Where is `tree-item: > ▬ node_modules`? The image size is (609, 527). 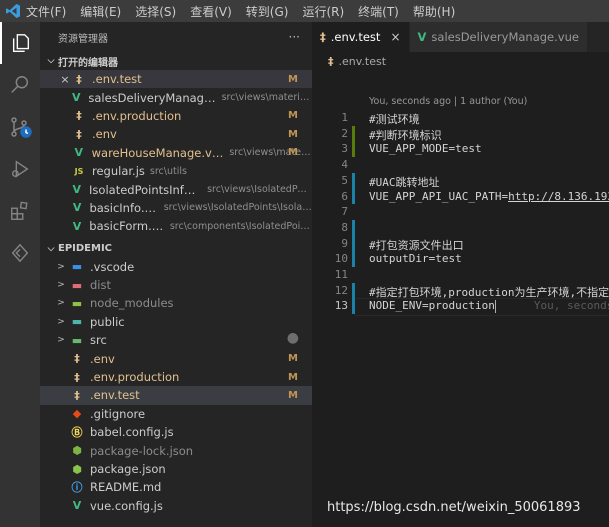
tree-item: > ▬ node_modules is located at coordinates (176, 303).